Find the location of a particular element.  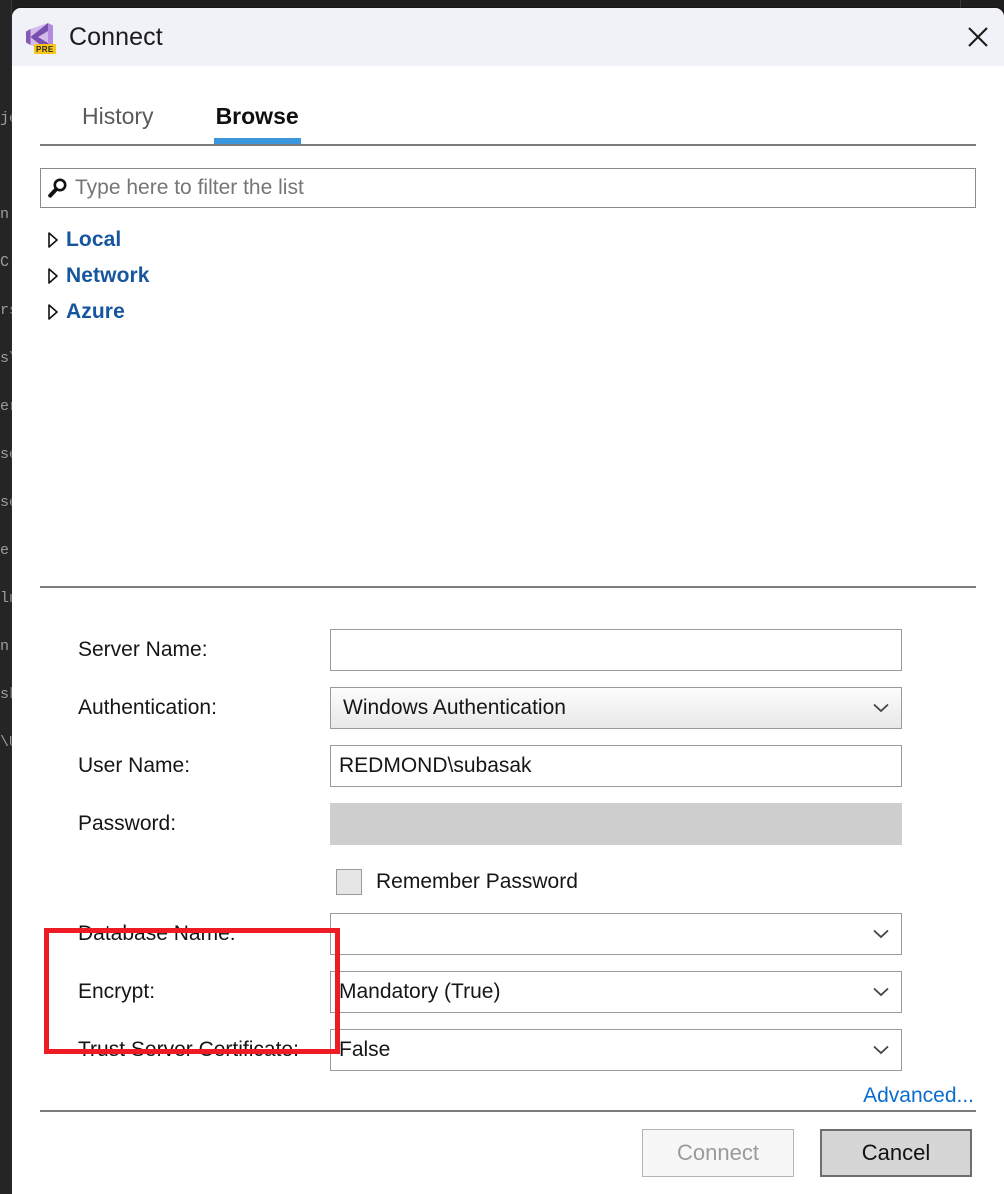

form-row-database-name: Database Name: is located at coordinates (508, 934).